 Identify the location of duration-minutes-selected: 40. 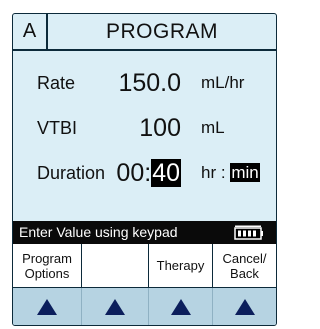
(166, 173).